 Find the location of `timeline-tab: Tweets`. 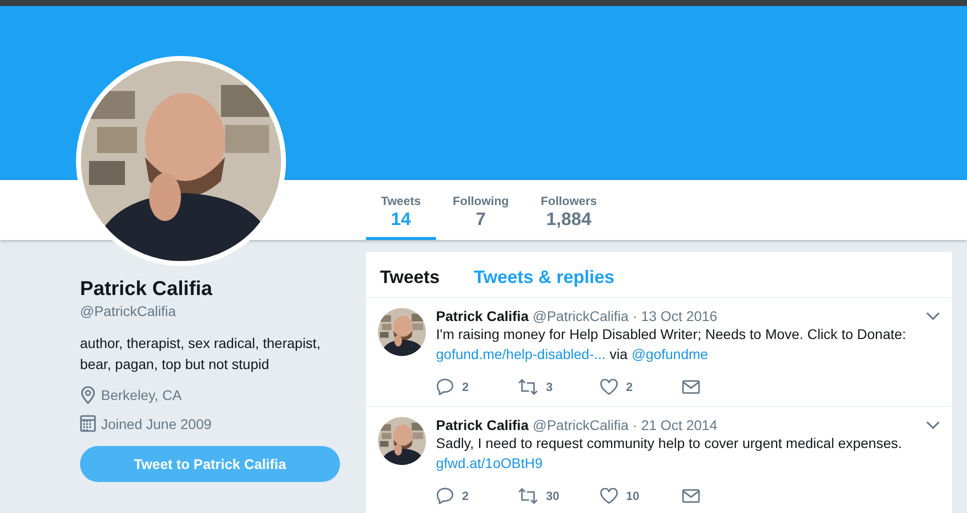

timeline-tab: Tweets is located at coordinates (410, 277).